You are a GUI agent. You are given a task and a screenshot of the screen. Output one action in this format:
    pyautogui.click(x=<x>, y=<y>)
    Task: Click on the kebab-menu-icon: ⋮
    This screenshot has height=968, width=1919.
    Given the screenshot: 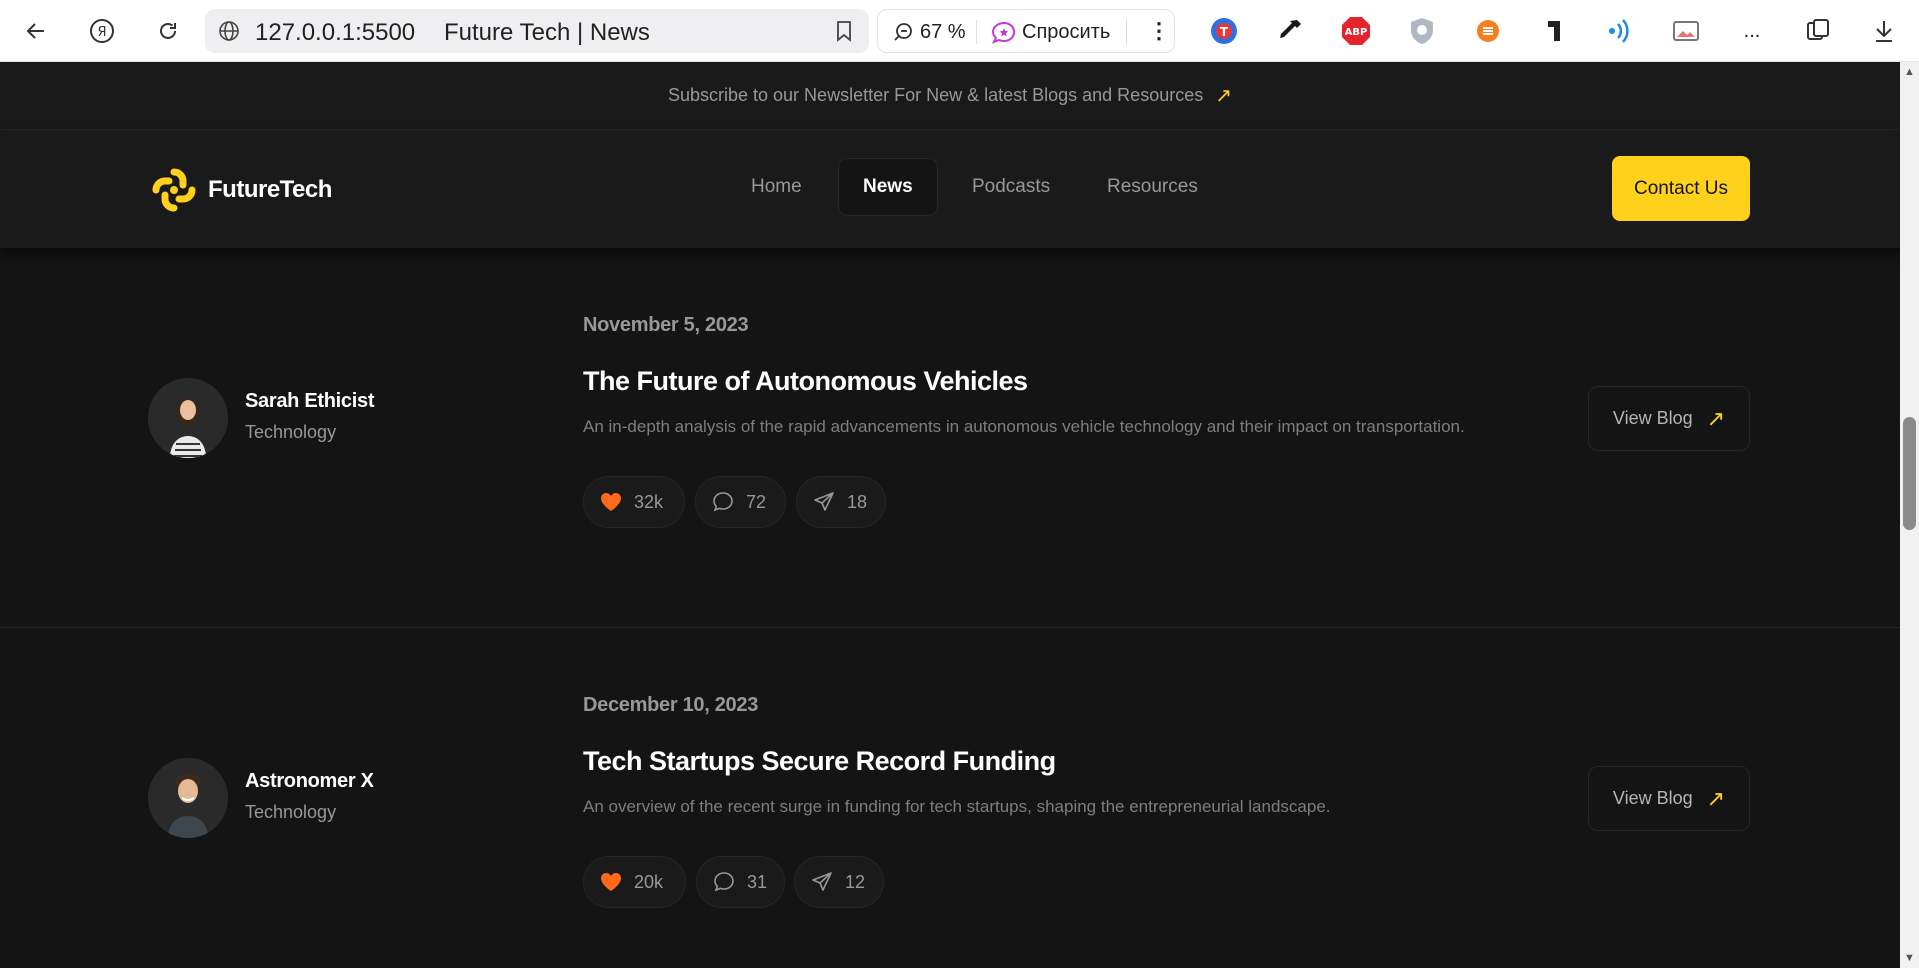 What is the action you would take?
    pyautogui.click(x=1159, y=31)
    